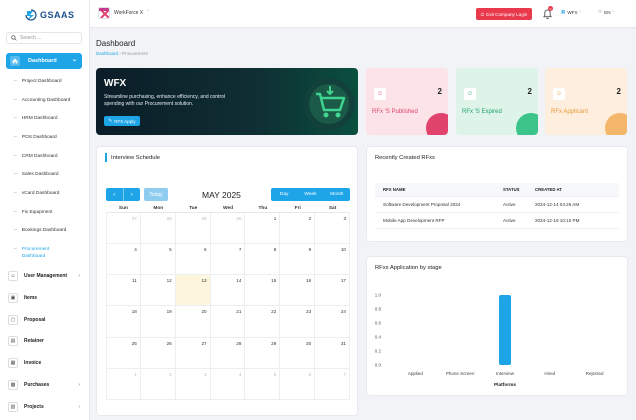 The height and width of the screenshot is (420, 636). I want to click on day-number: 27, so click(204, 343).